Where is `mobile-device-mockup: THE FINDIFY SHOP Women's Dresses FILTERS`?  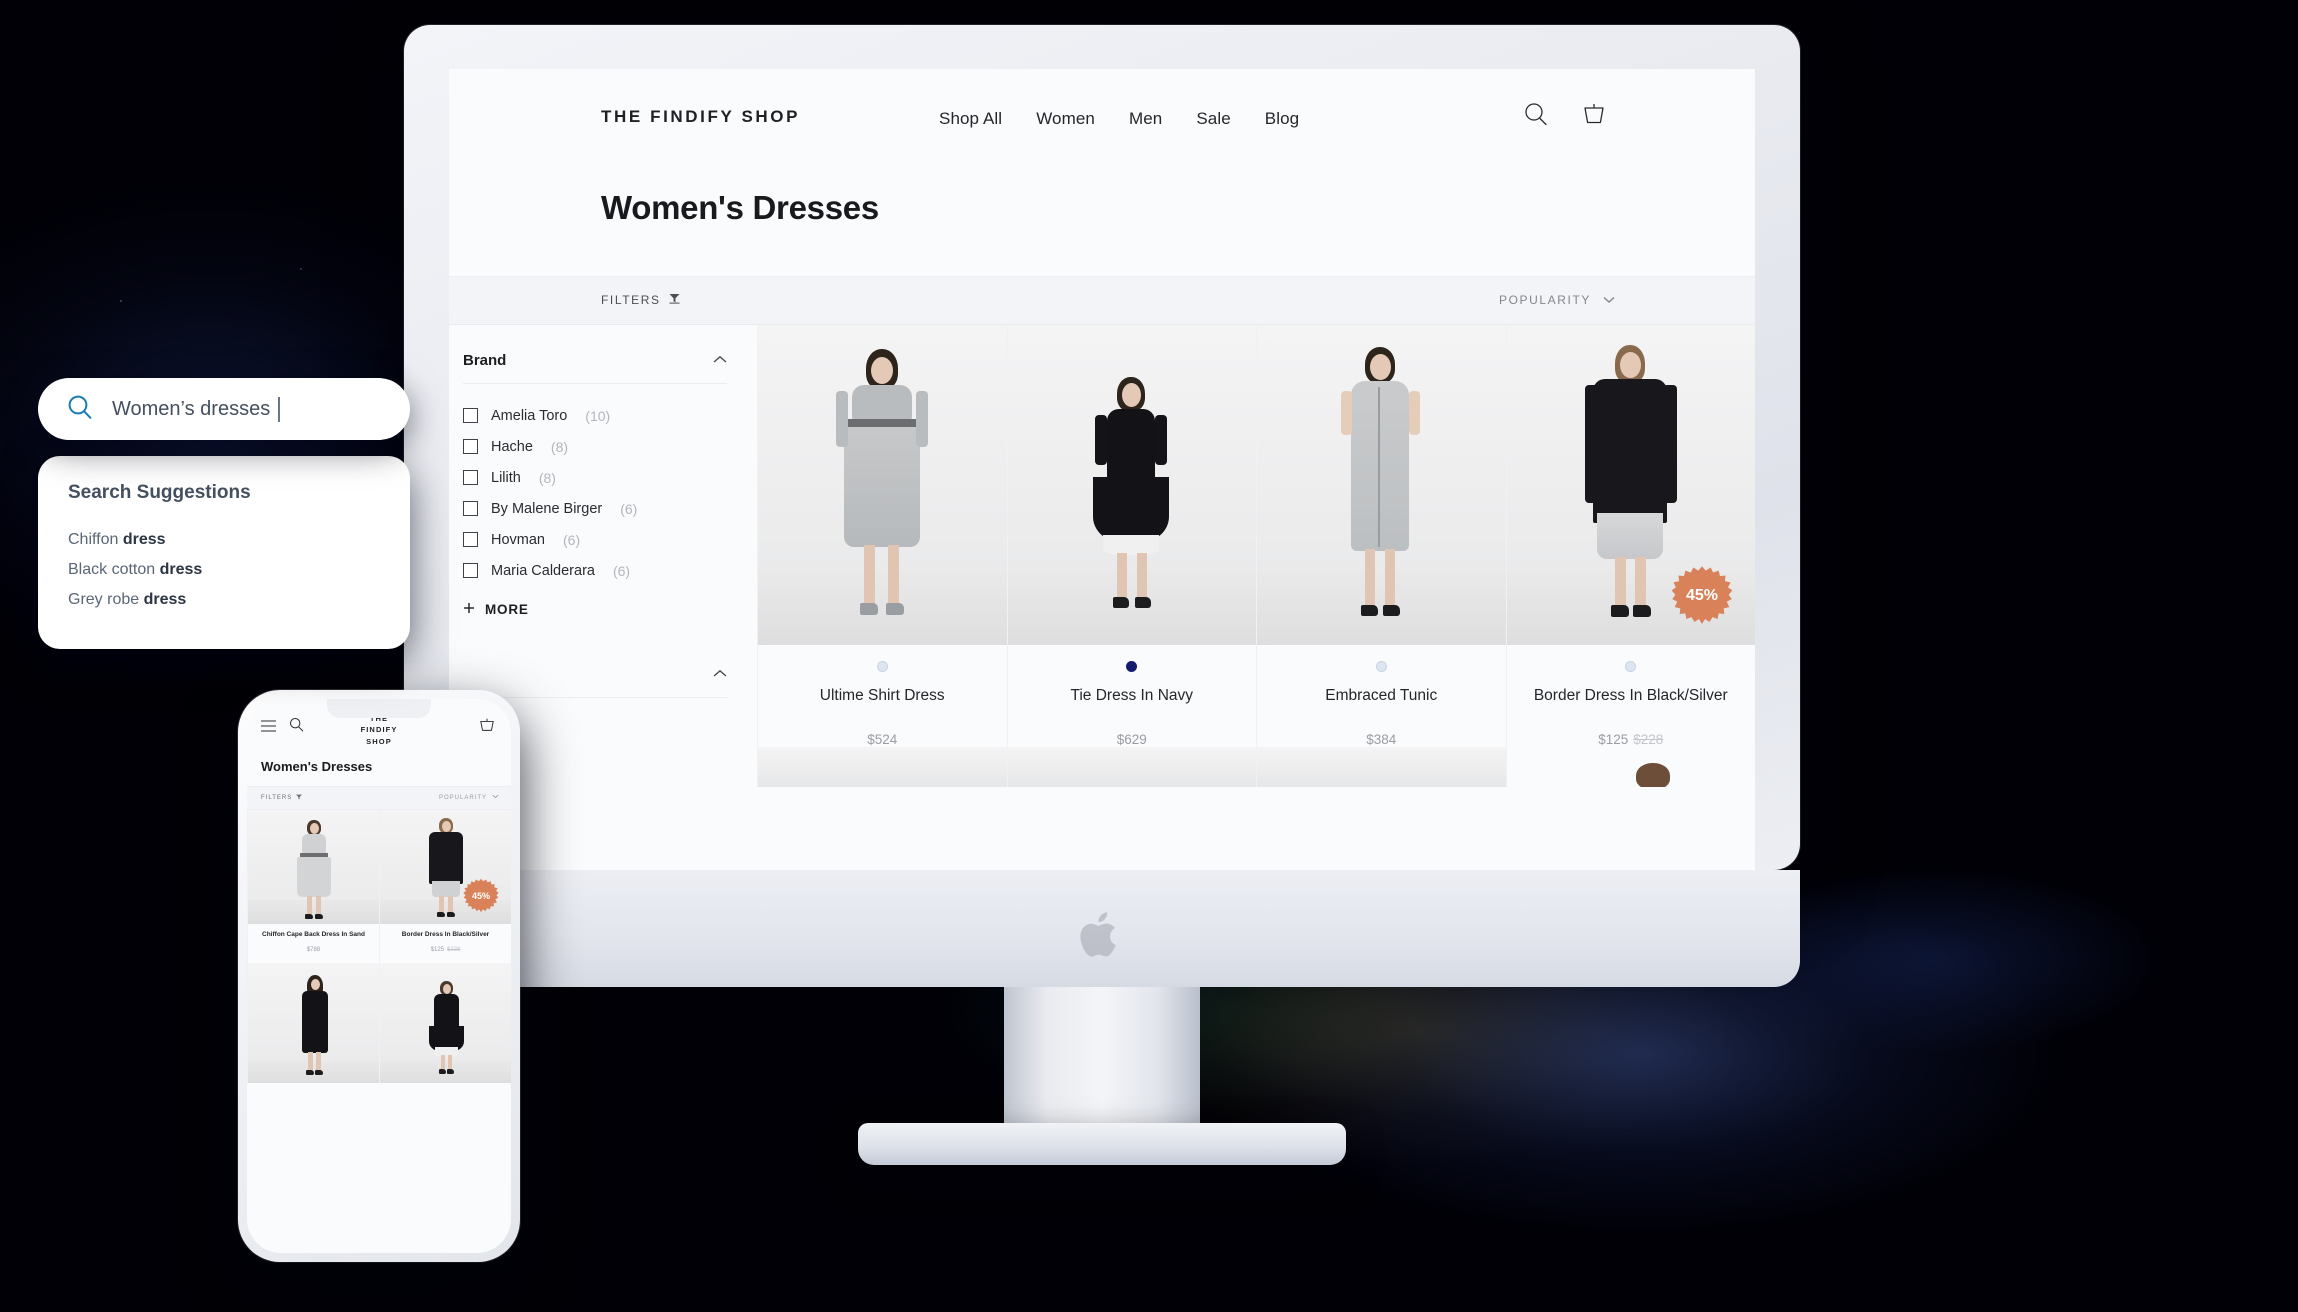 mobile-device-mockup: THE FINDIFY SHOP Women's Dresses FILTERS is located at coordinates (379, 976).